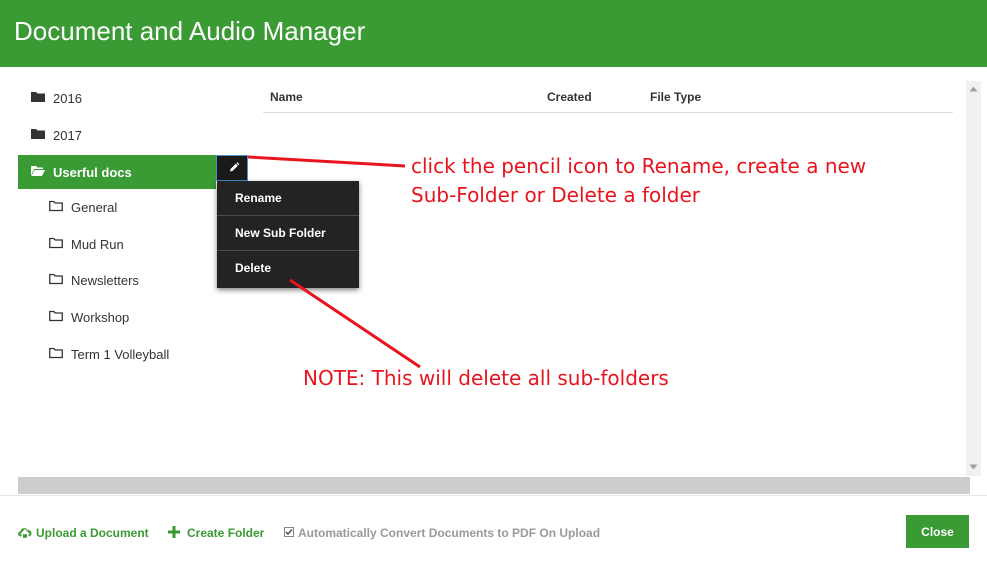  Describe the element at coordinates (334, 262) in the screenshot. I see `annotation-arrows` at that location.